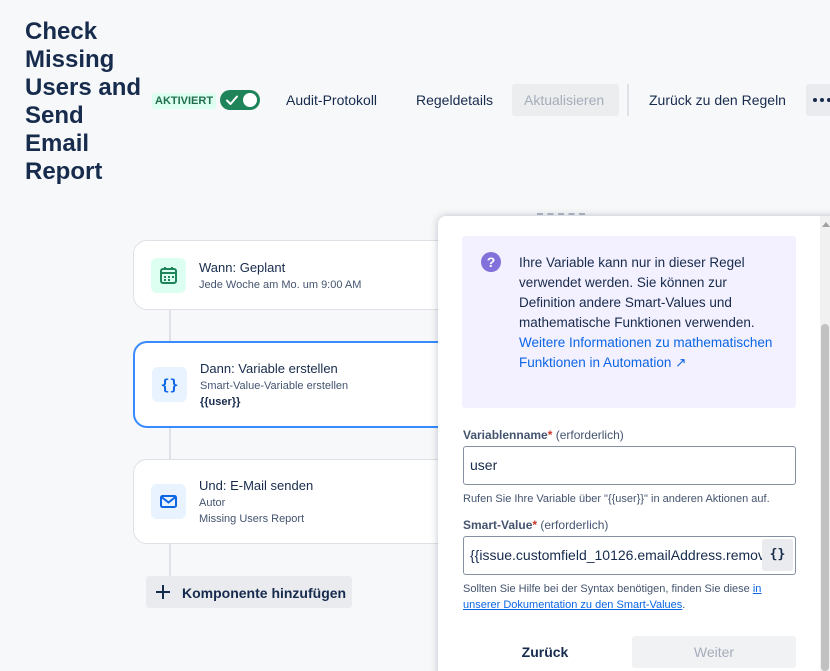 This screenshot has width=830, height=671. I want to click on back-button: Zurück, so click(545, 652).